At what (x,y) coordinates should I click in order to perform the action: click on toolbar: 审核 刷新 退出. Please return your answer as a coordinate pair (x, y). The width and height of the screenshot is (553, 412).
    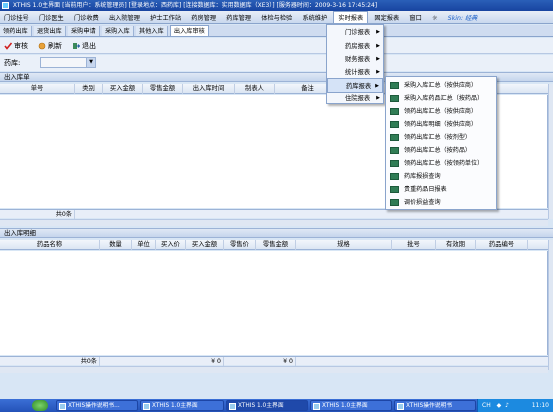
    Looking at the image, I should click on (276, 46).